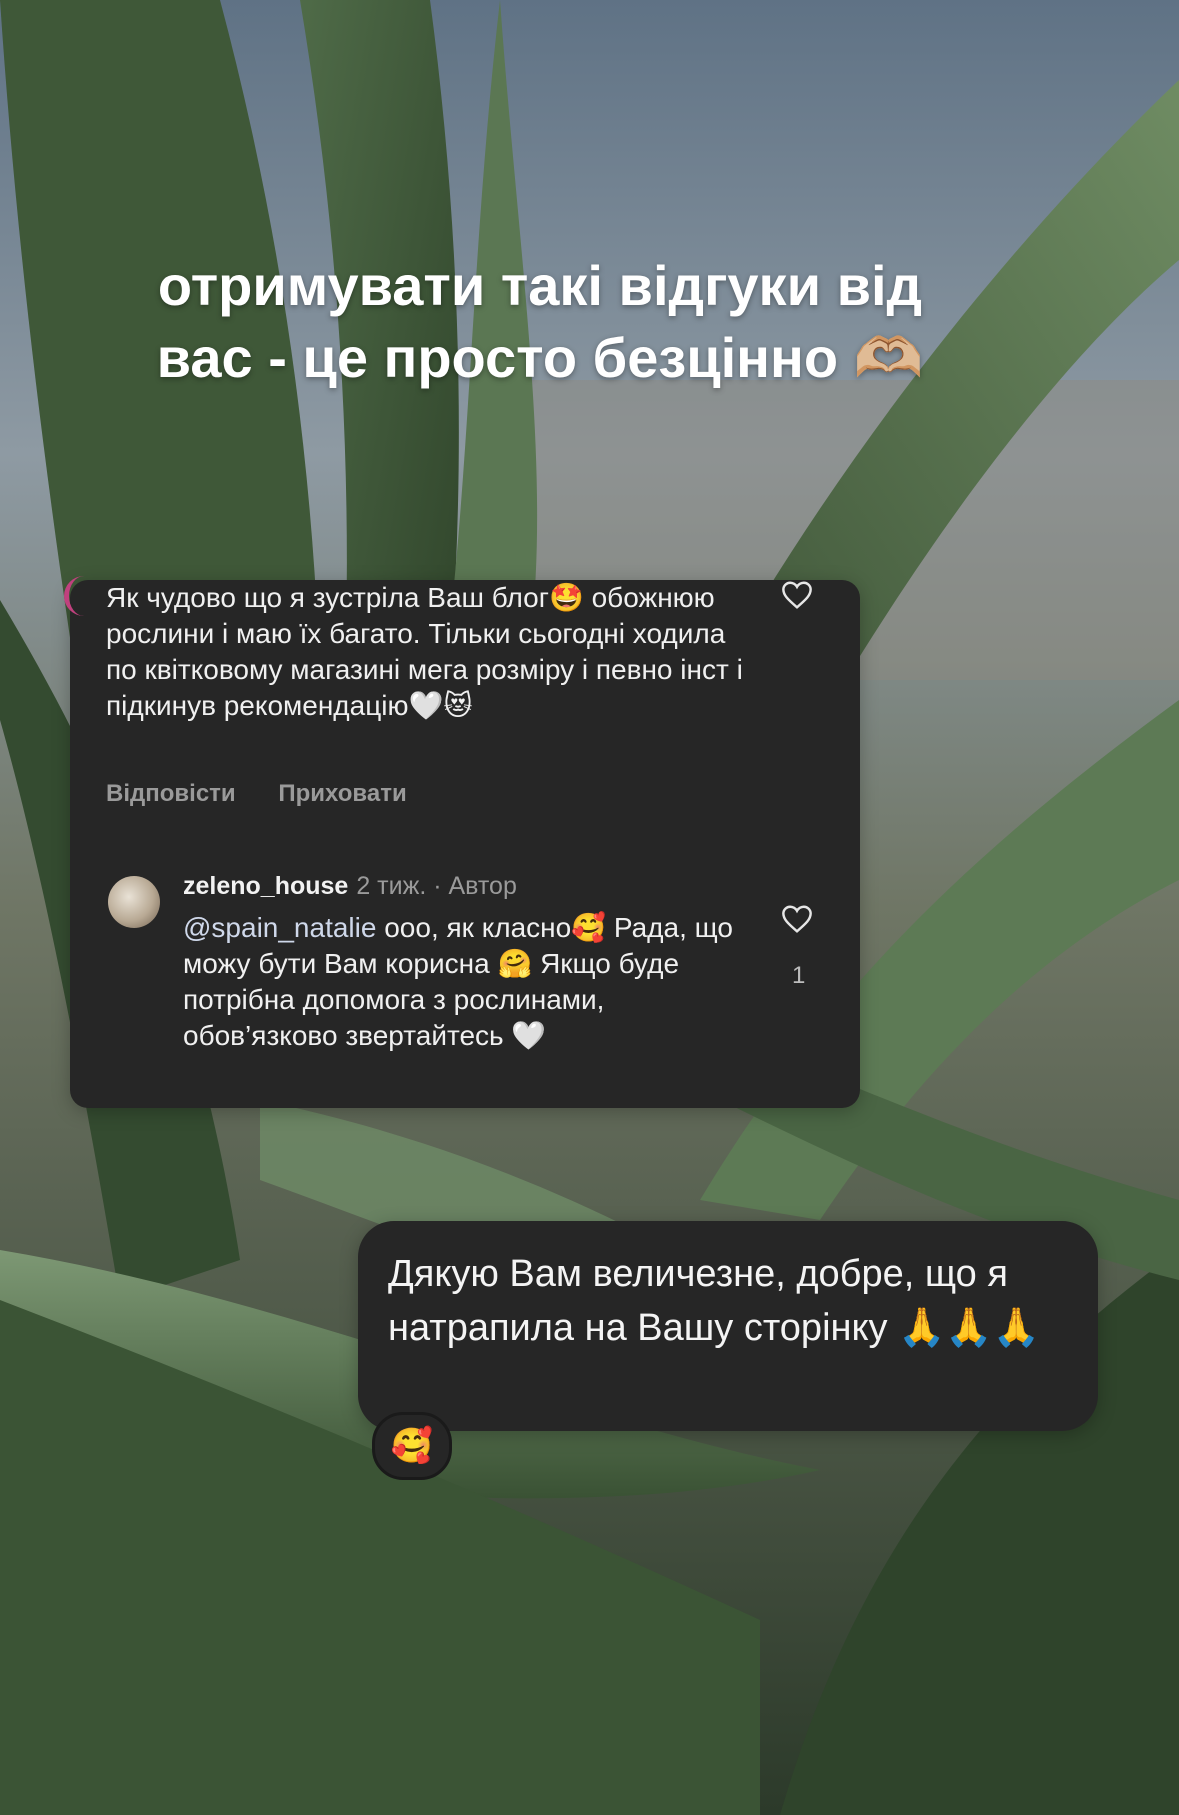 This screenshot has width=1179, height=1815. Describe the element at coordinates (350, 886) in the screenshot. I see `reply-header: zeleno_house 2 тиж. · Автор` at that location.